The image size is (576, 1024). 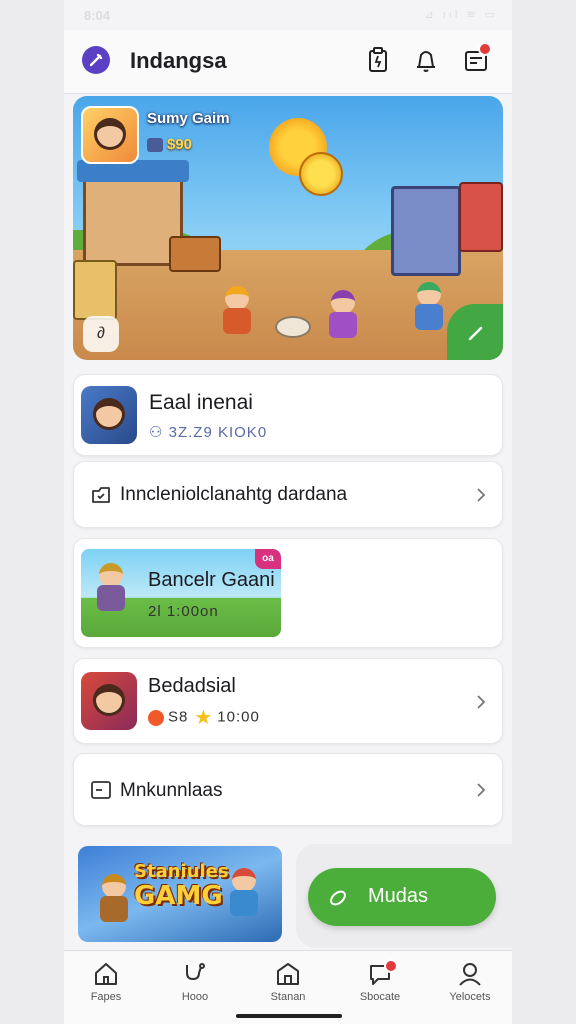 What do you see at coordinates (95, 290) in the screenshot?
I see `shop-front` at bounding box center [95, 290].